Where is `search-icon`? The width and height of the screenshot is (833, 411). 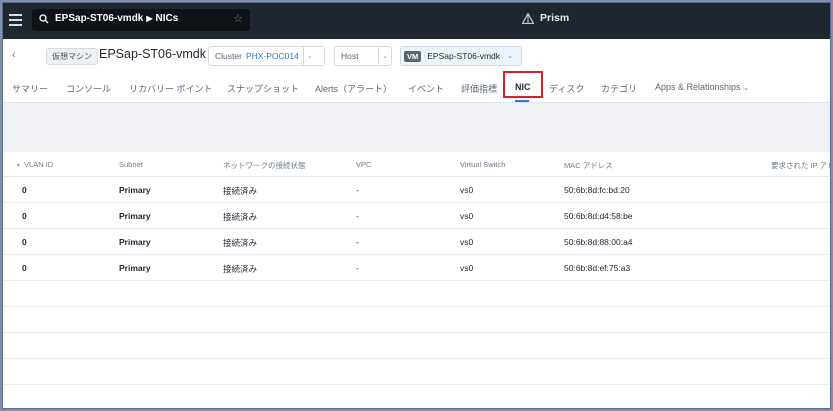
search-icon is located at coordinates (44, 19).